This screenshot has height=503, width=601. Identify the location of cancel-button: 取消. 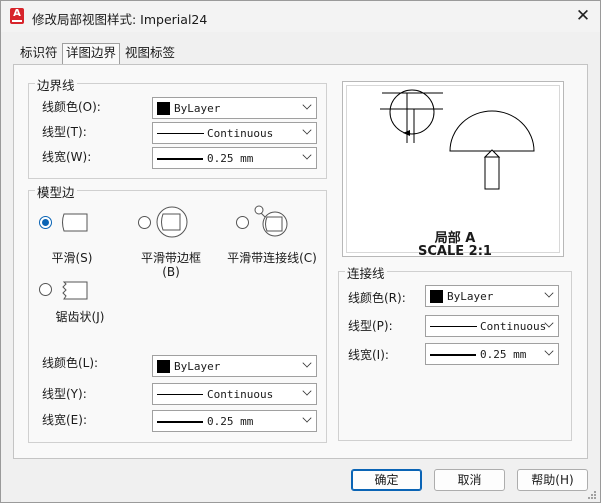
(469, 480).